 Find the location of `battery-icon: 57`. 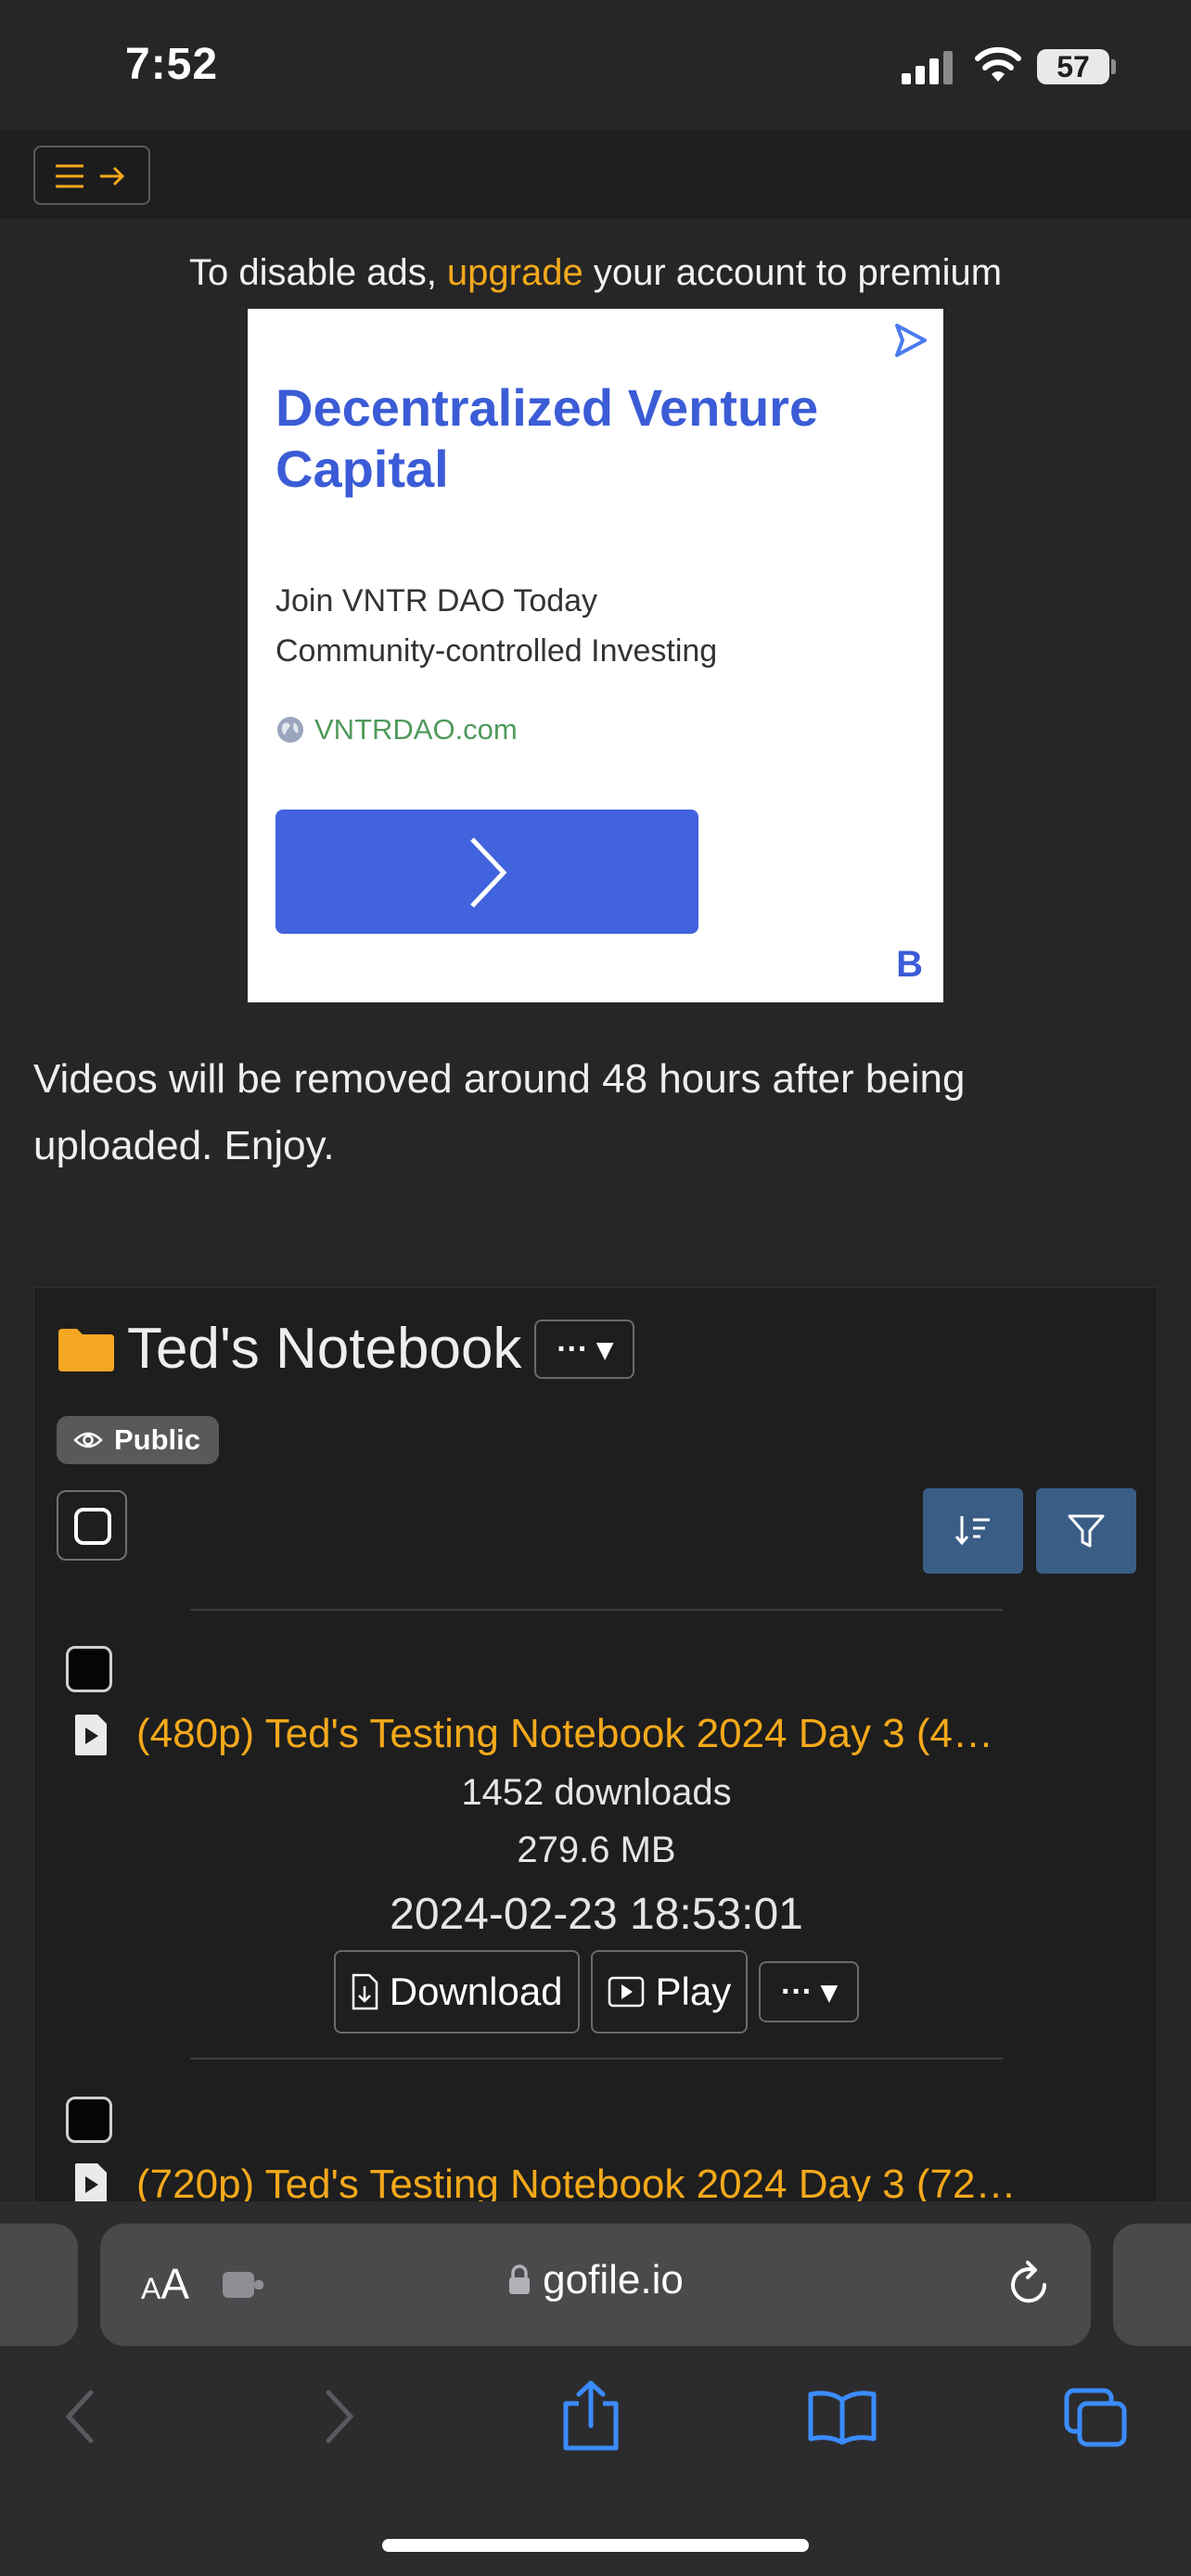

battery-icon: 57 is located at coordinates (1073, 66).